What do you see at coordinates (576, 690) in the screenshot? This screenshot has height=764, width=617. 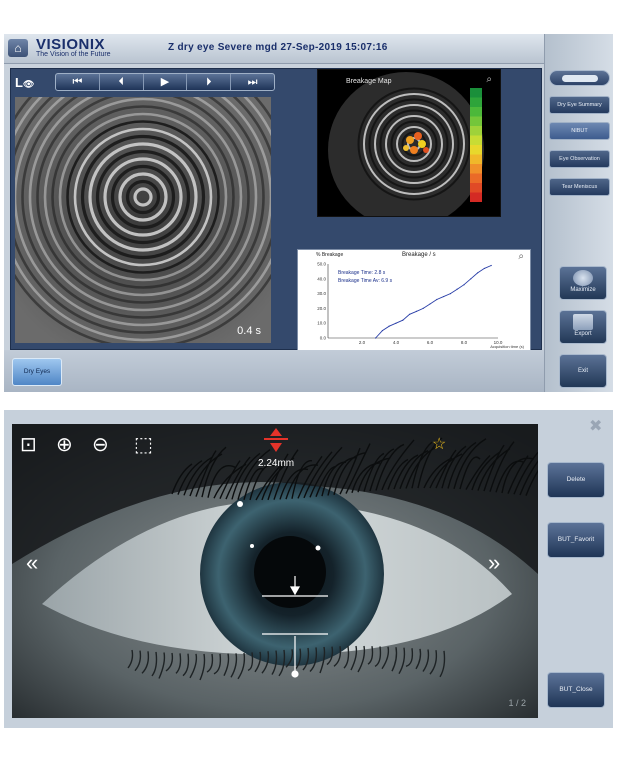 I see `close-button: BUT_Close` at bounding box center [576, 690].